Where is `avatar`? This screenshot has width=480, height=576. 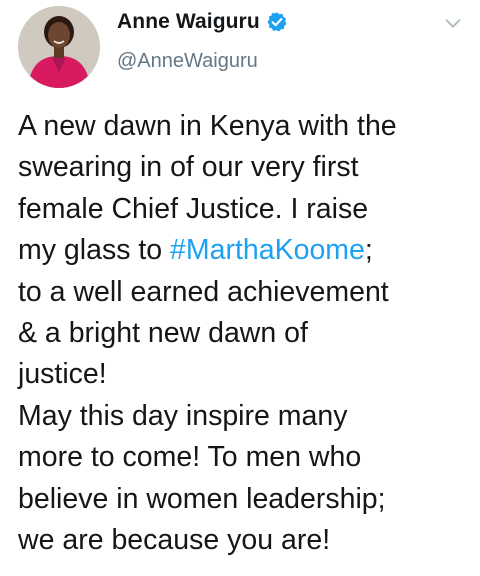
avatar is located at coordinates (59, 47).